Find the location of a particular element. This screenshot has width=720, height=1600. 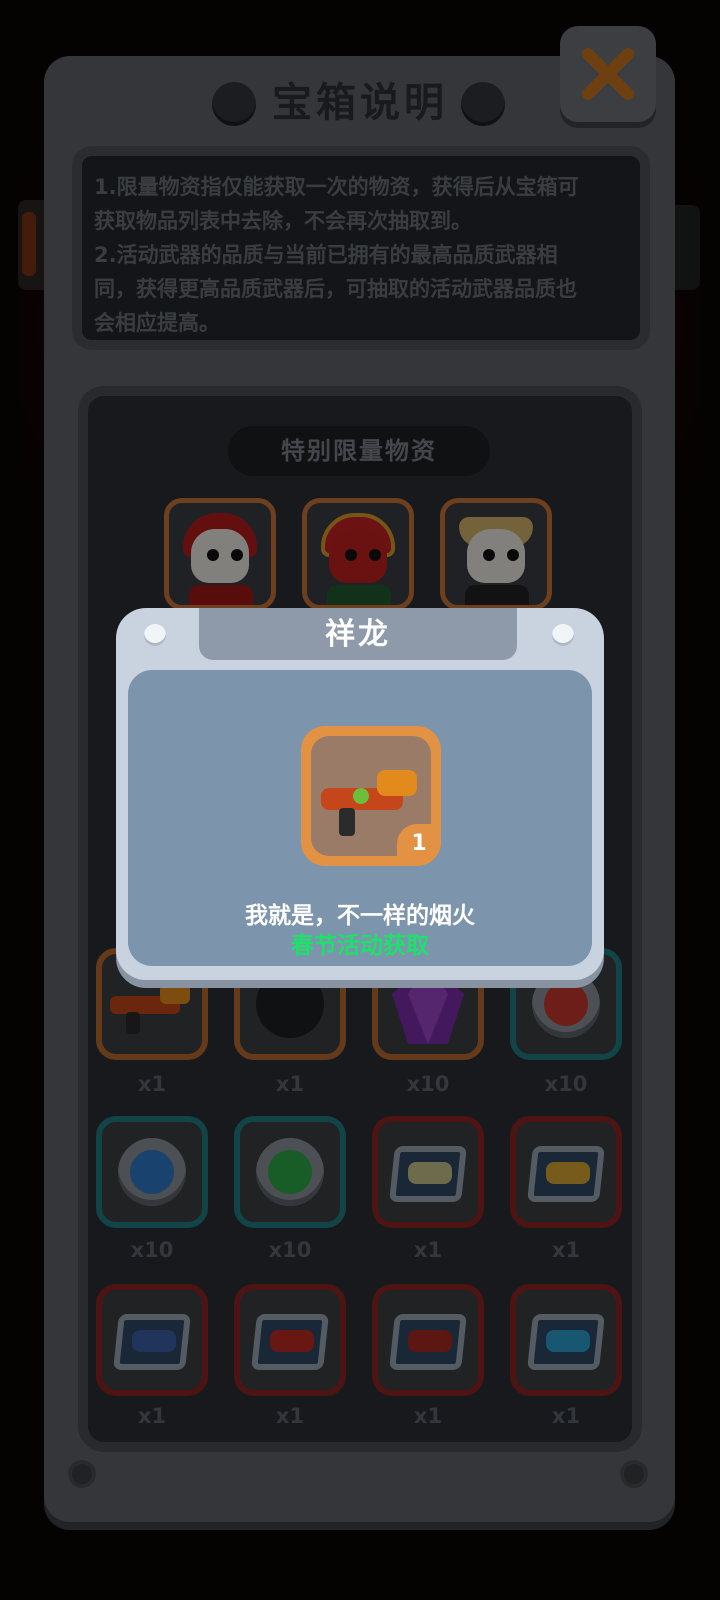

popup-title: 祥龙 is located at coordinates (358, 634).